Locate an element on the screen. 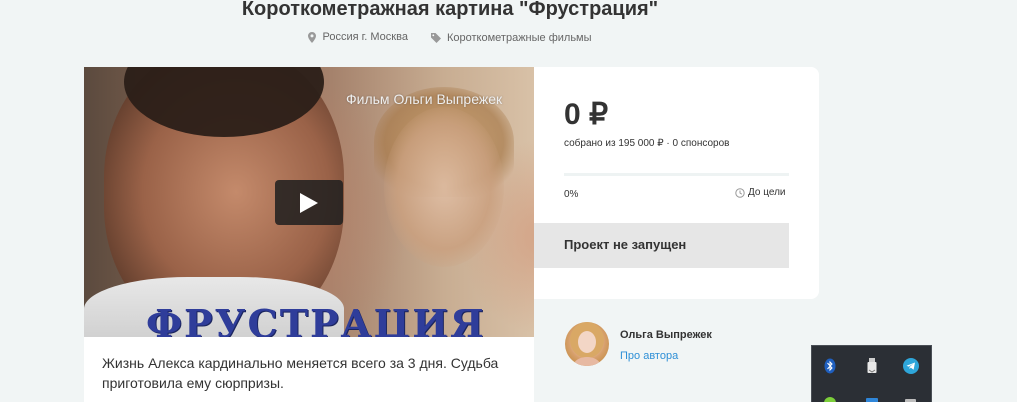 Image resolution: width=1017 pixels, height=402 pixels. bluetooth-icon is located at coordinates (830, 366).